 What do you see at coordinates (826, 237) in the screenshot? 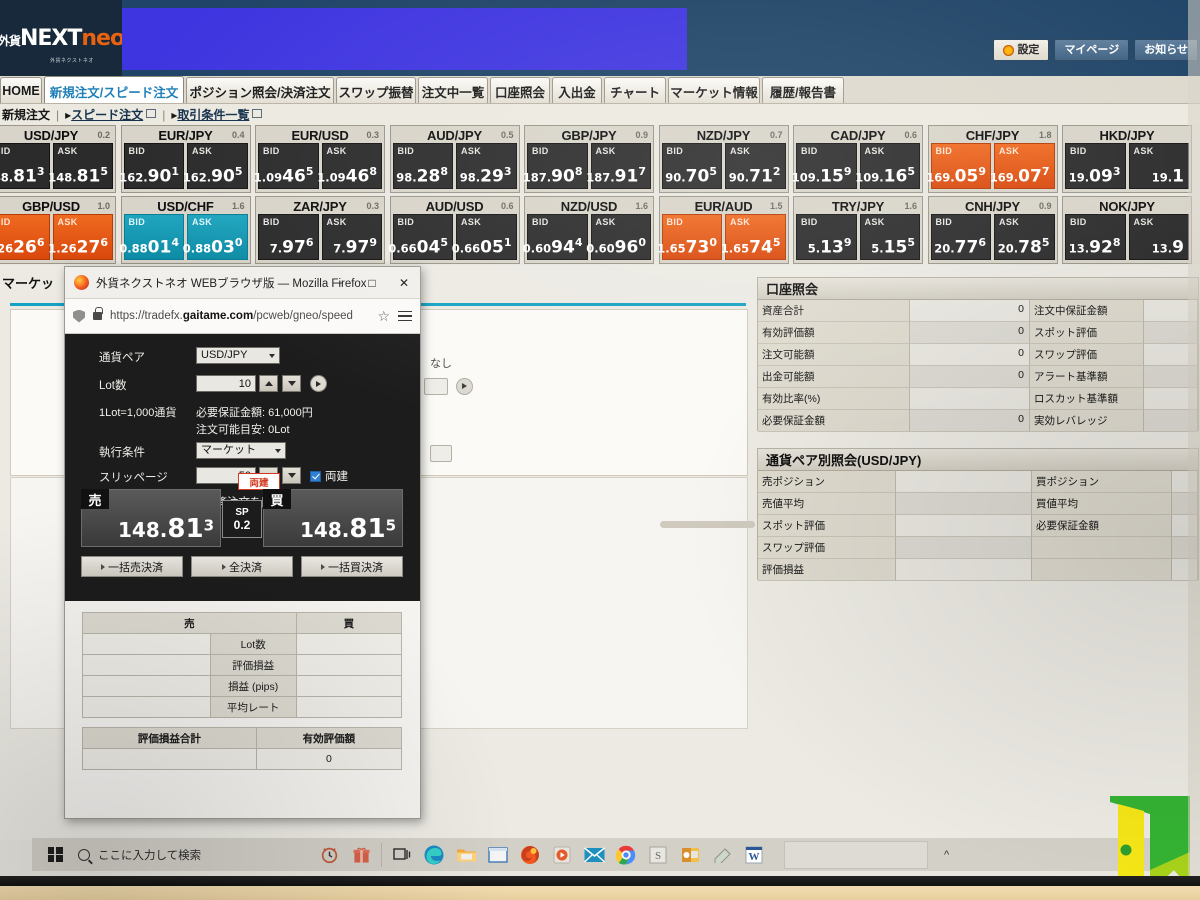
I see `bid-quote: BID 5.139` at bounding box center [826, 237].